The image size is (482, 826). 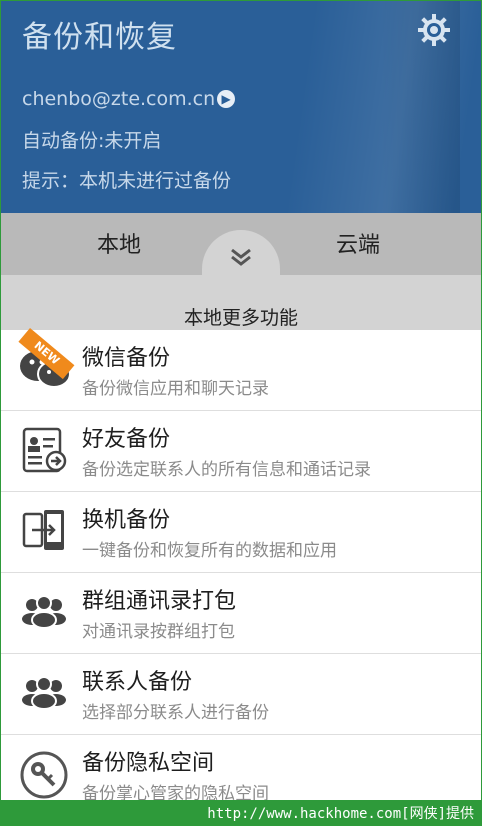 What do you see at coordinates (434, 30) in the screenshot?
I see `gear-icon` at bounding box center [434, 30].